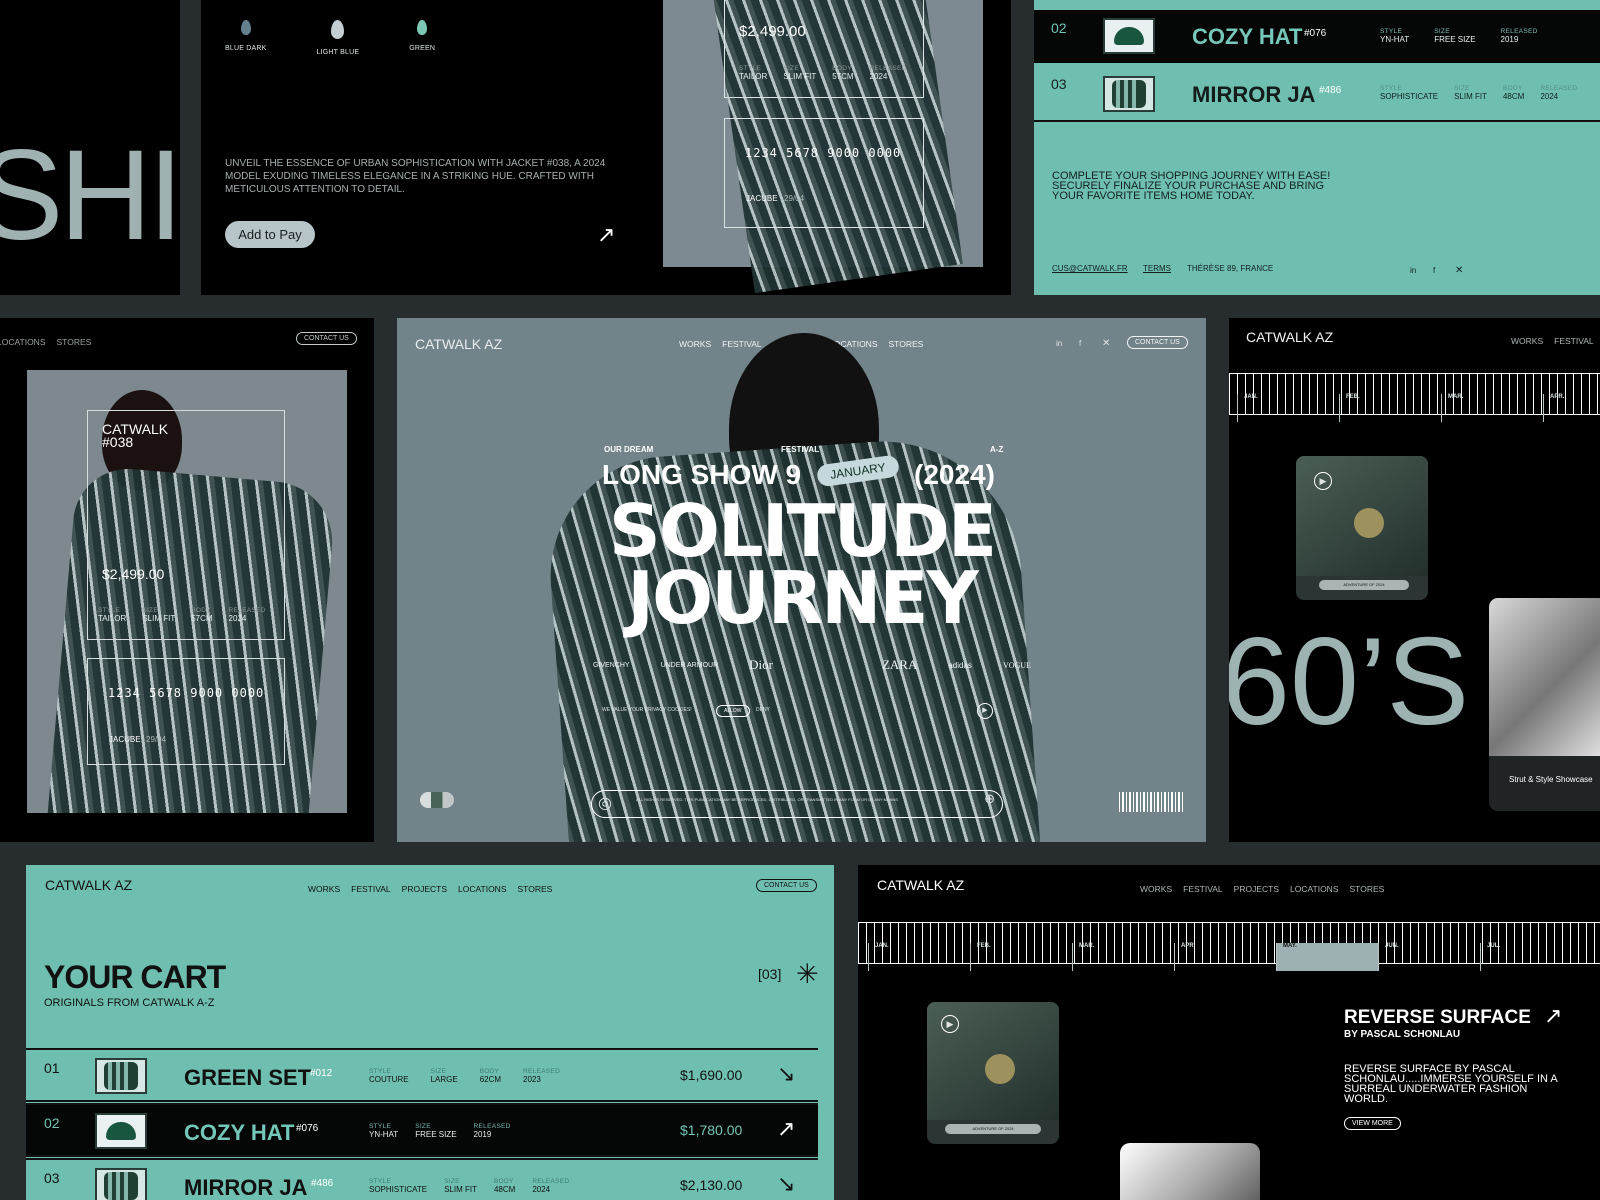  I want to click on swatch-green: GREEN, so click(422, 38).